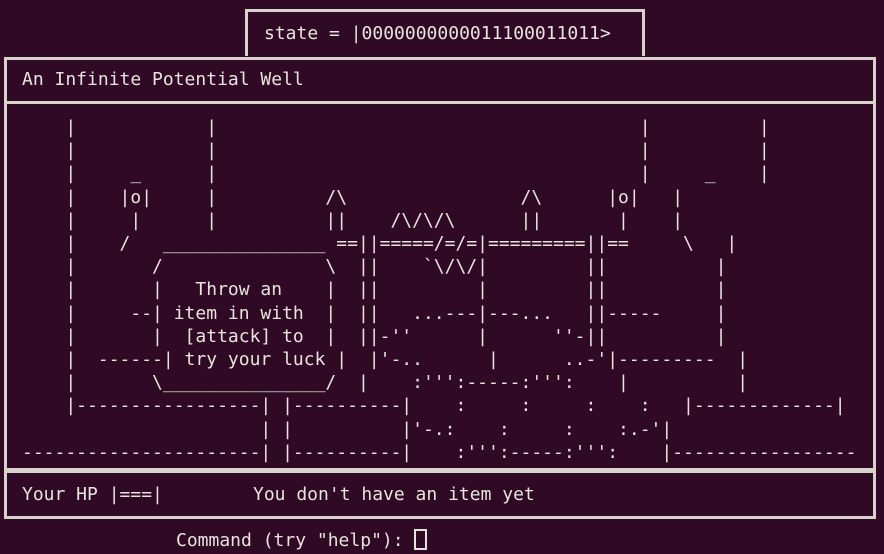 The height and width of the screenshot is (554, 884). Describe the element at coordinates (394, 494) in the screenshot. I see `item-message: You don't have an item yet` at that location.